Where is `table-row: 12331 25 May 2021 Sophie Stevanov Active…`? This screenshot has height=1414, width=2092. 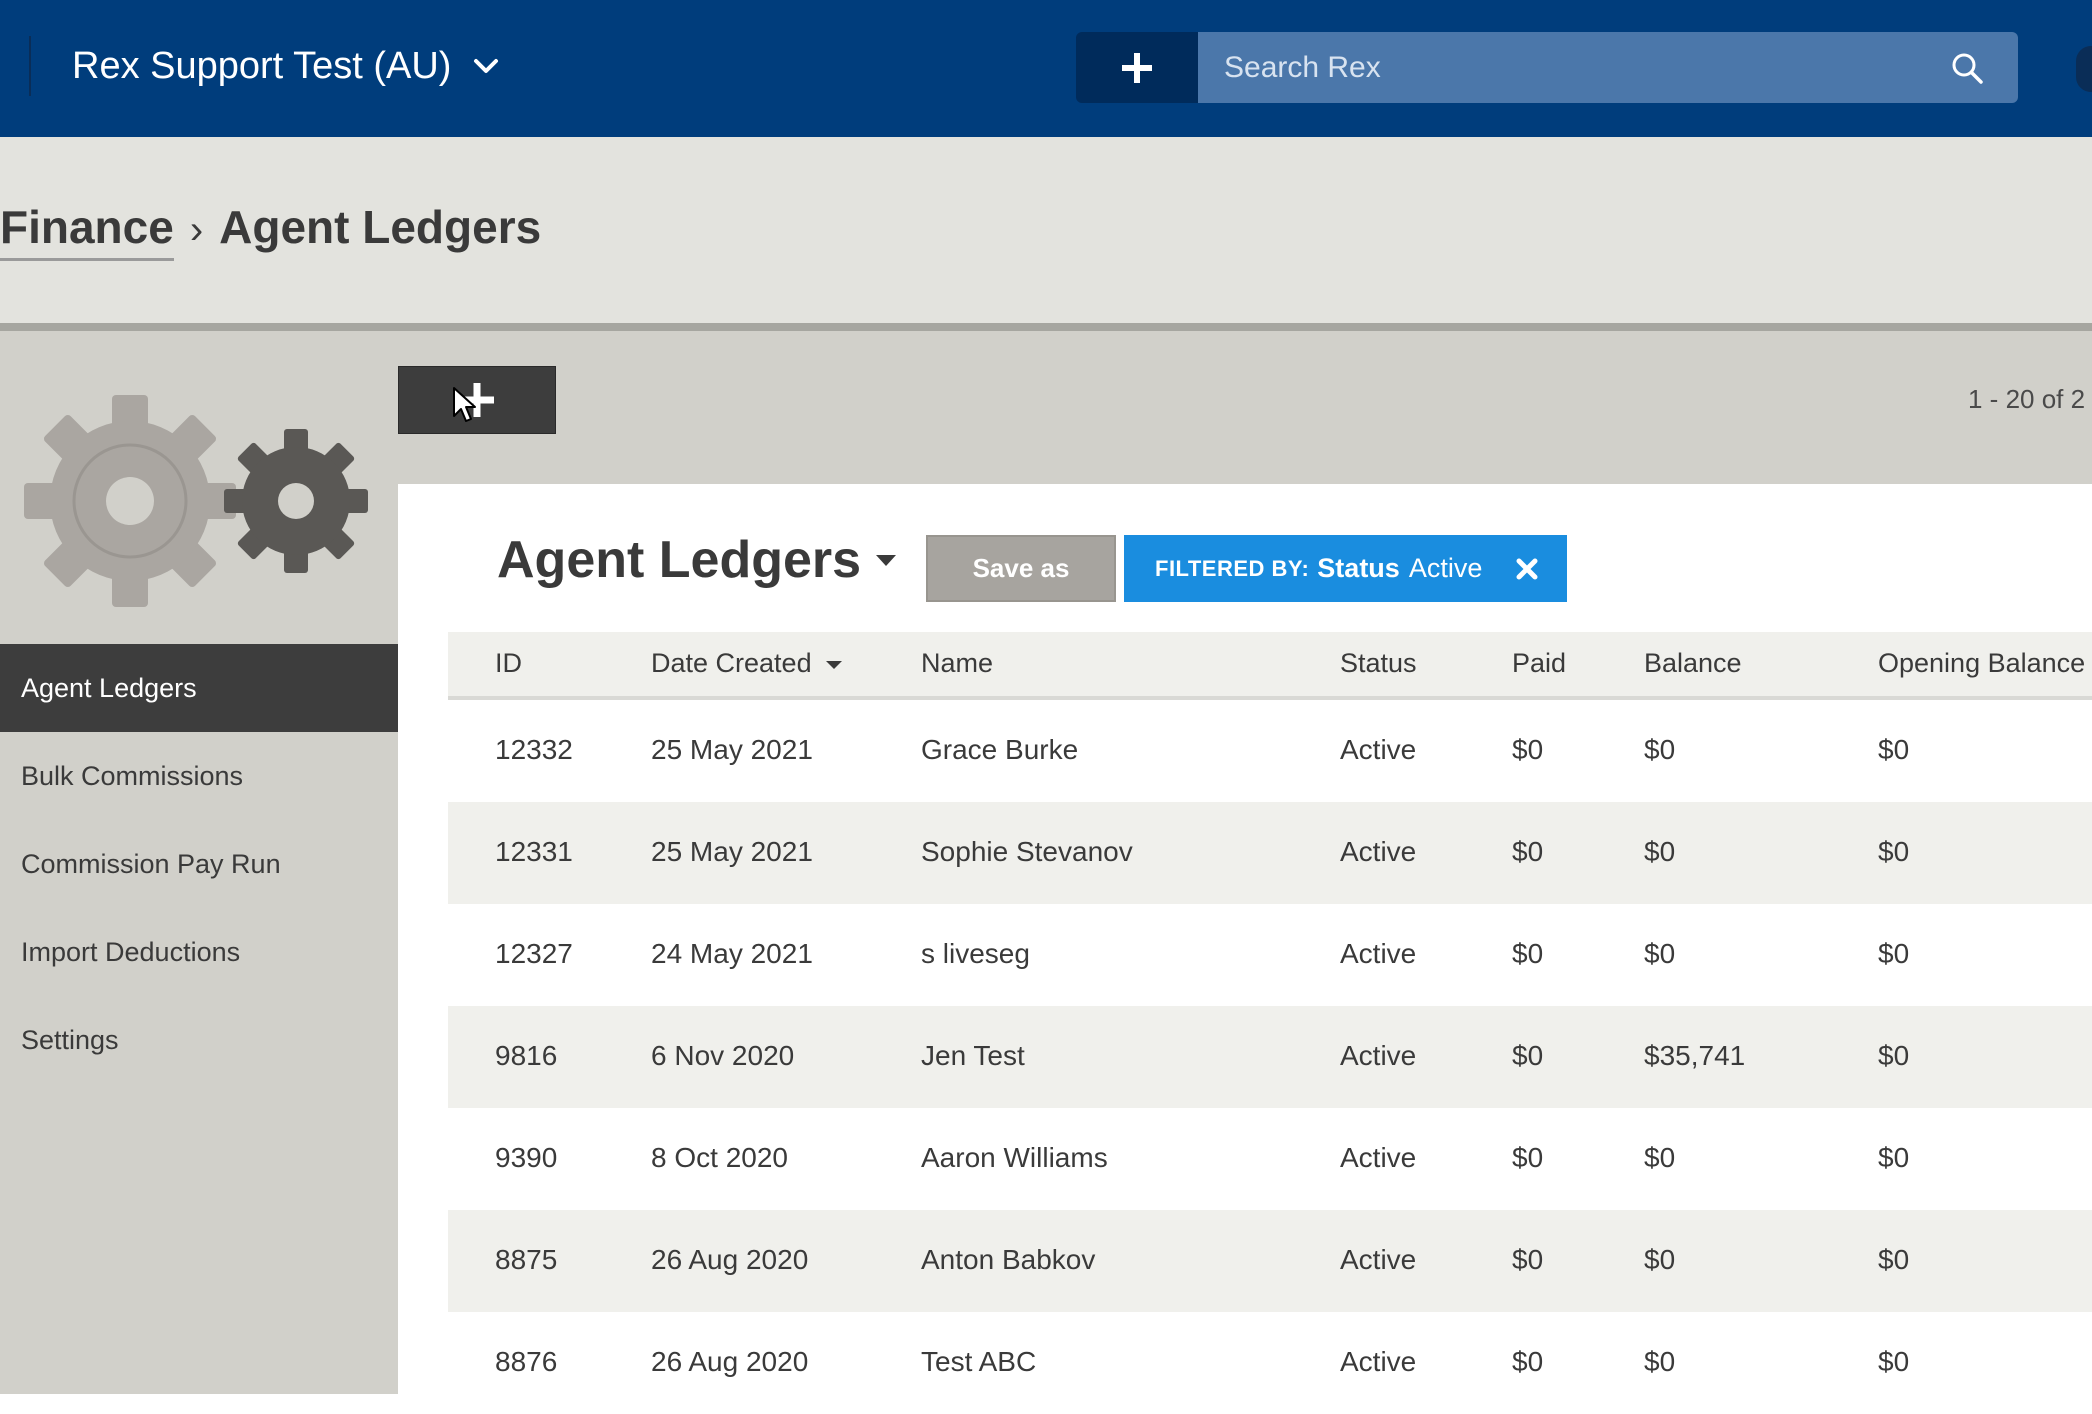 table-row: 12331 25 May 2021 Sophie Stevanov Active… is located at coordinates (1270, 853).